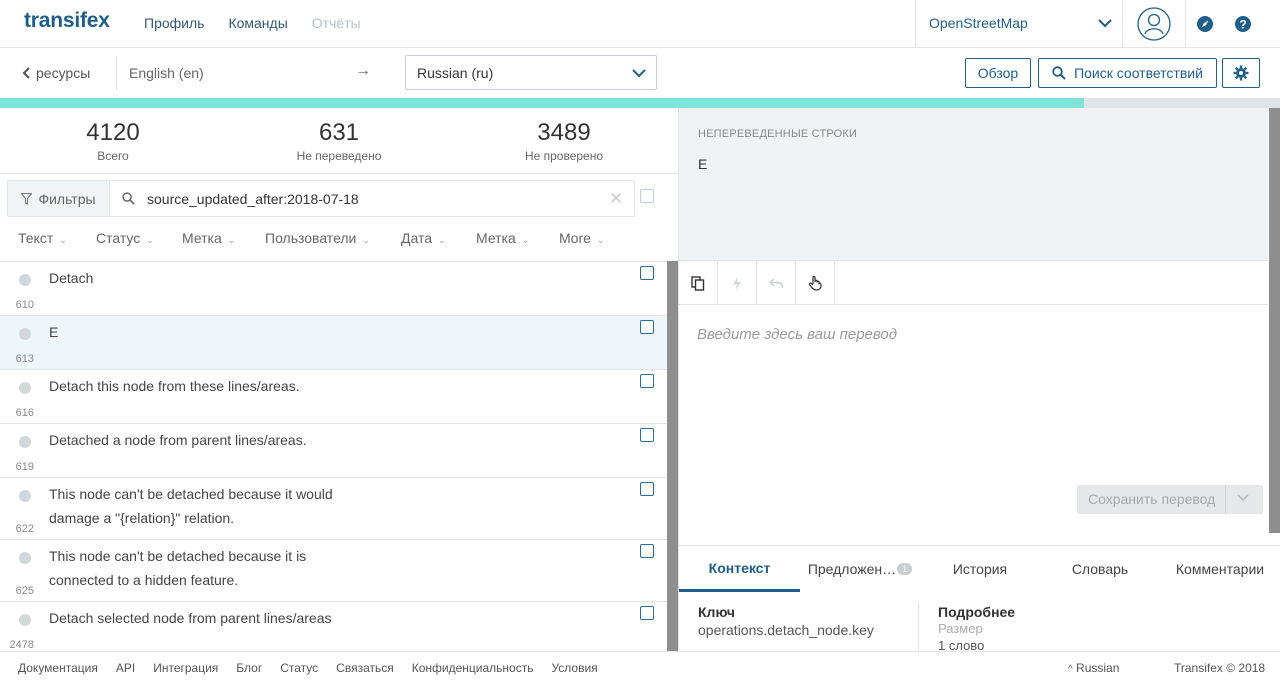 The height and width of the screenshot is (680, 1280). I want to click on tab-glossary-label: Словарь, so click(1100, 569).